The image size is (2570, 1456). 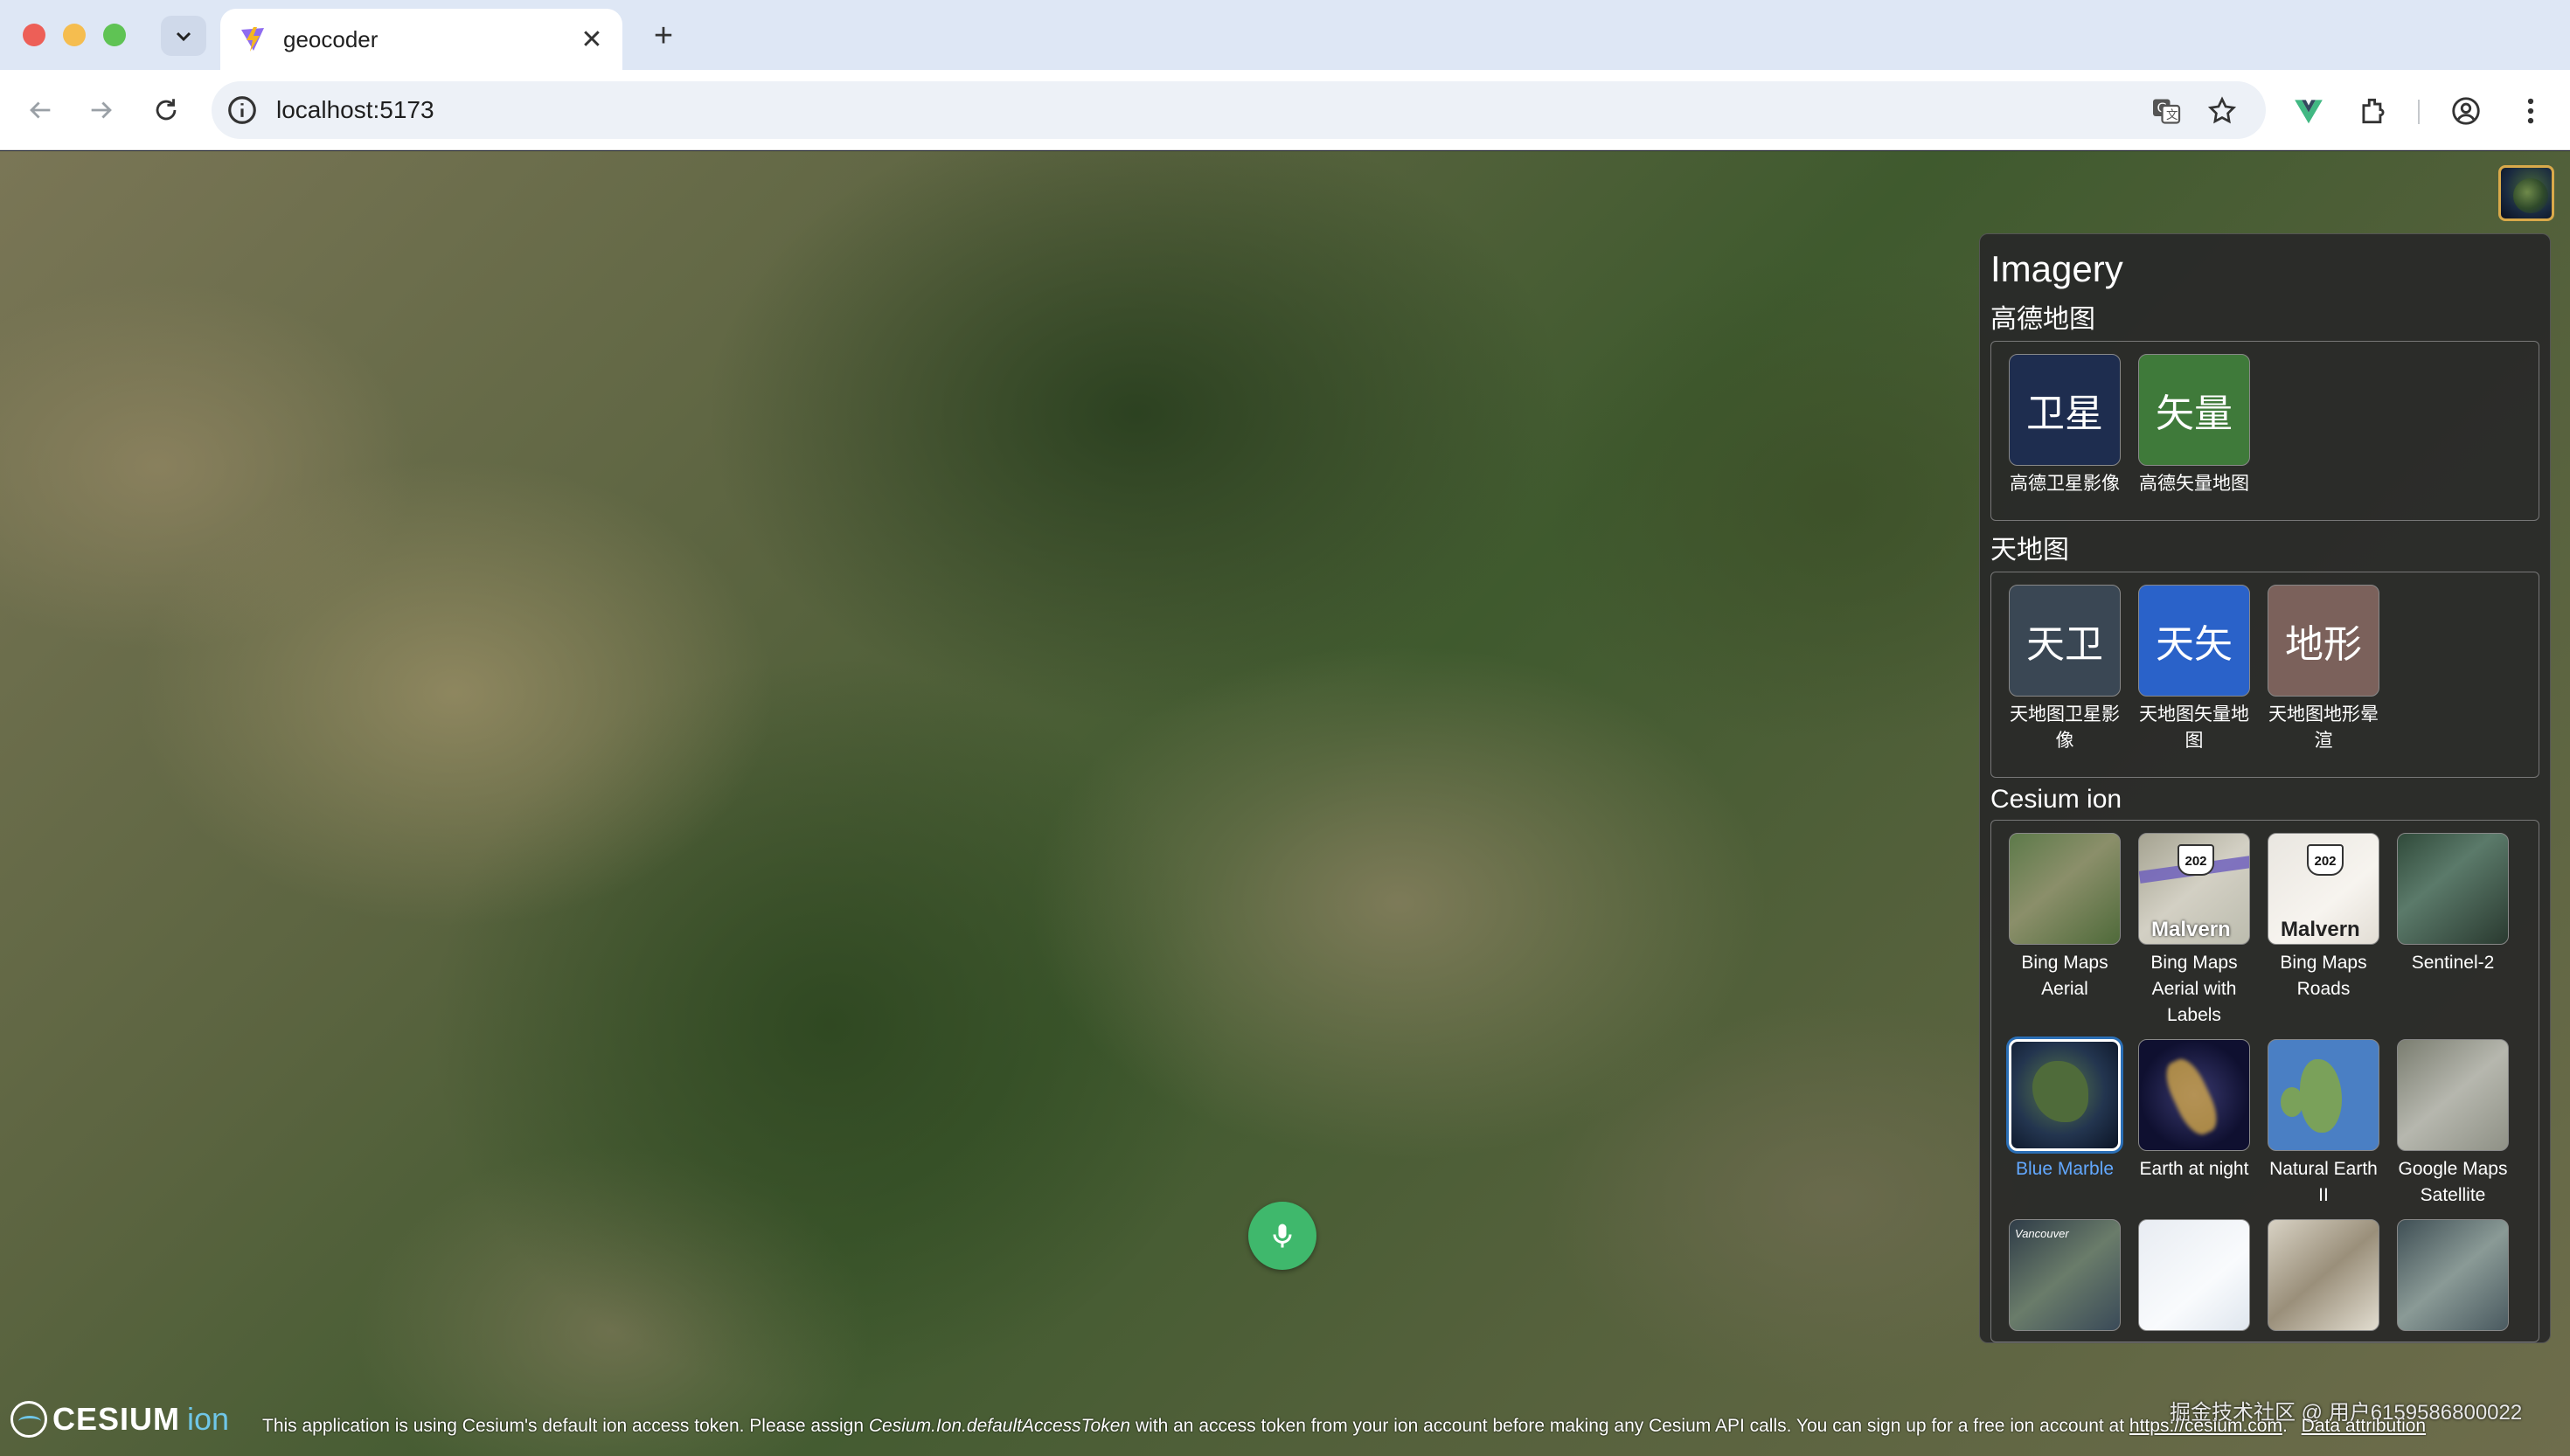 What do you see at coordinates (2065, 1169) in the screenshot?
I see `imagery-label: Blue Marble` at bounding box center [2065, 1169].